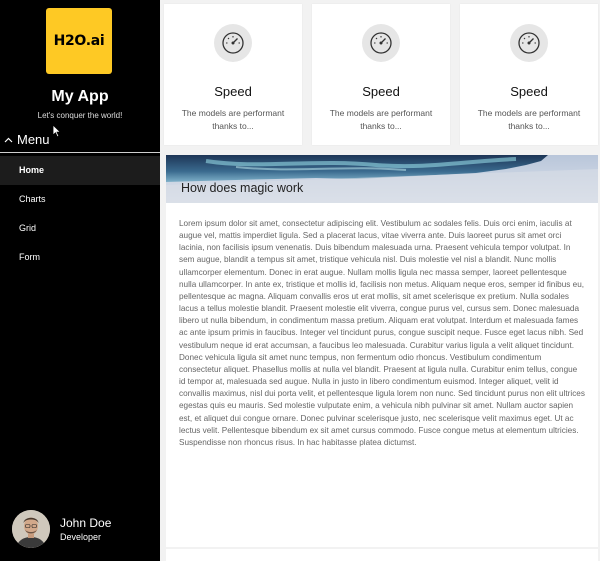  Describe the element at coordinates (86, 523) in the screenshot. I see `user-name: John Doe` at that location.